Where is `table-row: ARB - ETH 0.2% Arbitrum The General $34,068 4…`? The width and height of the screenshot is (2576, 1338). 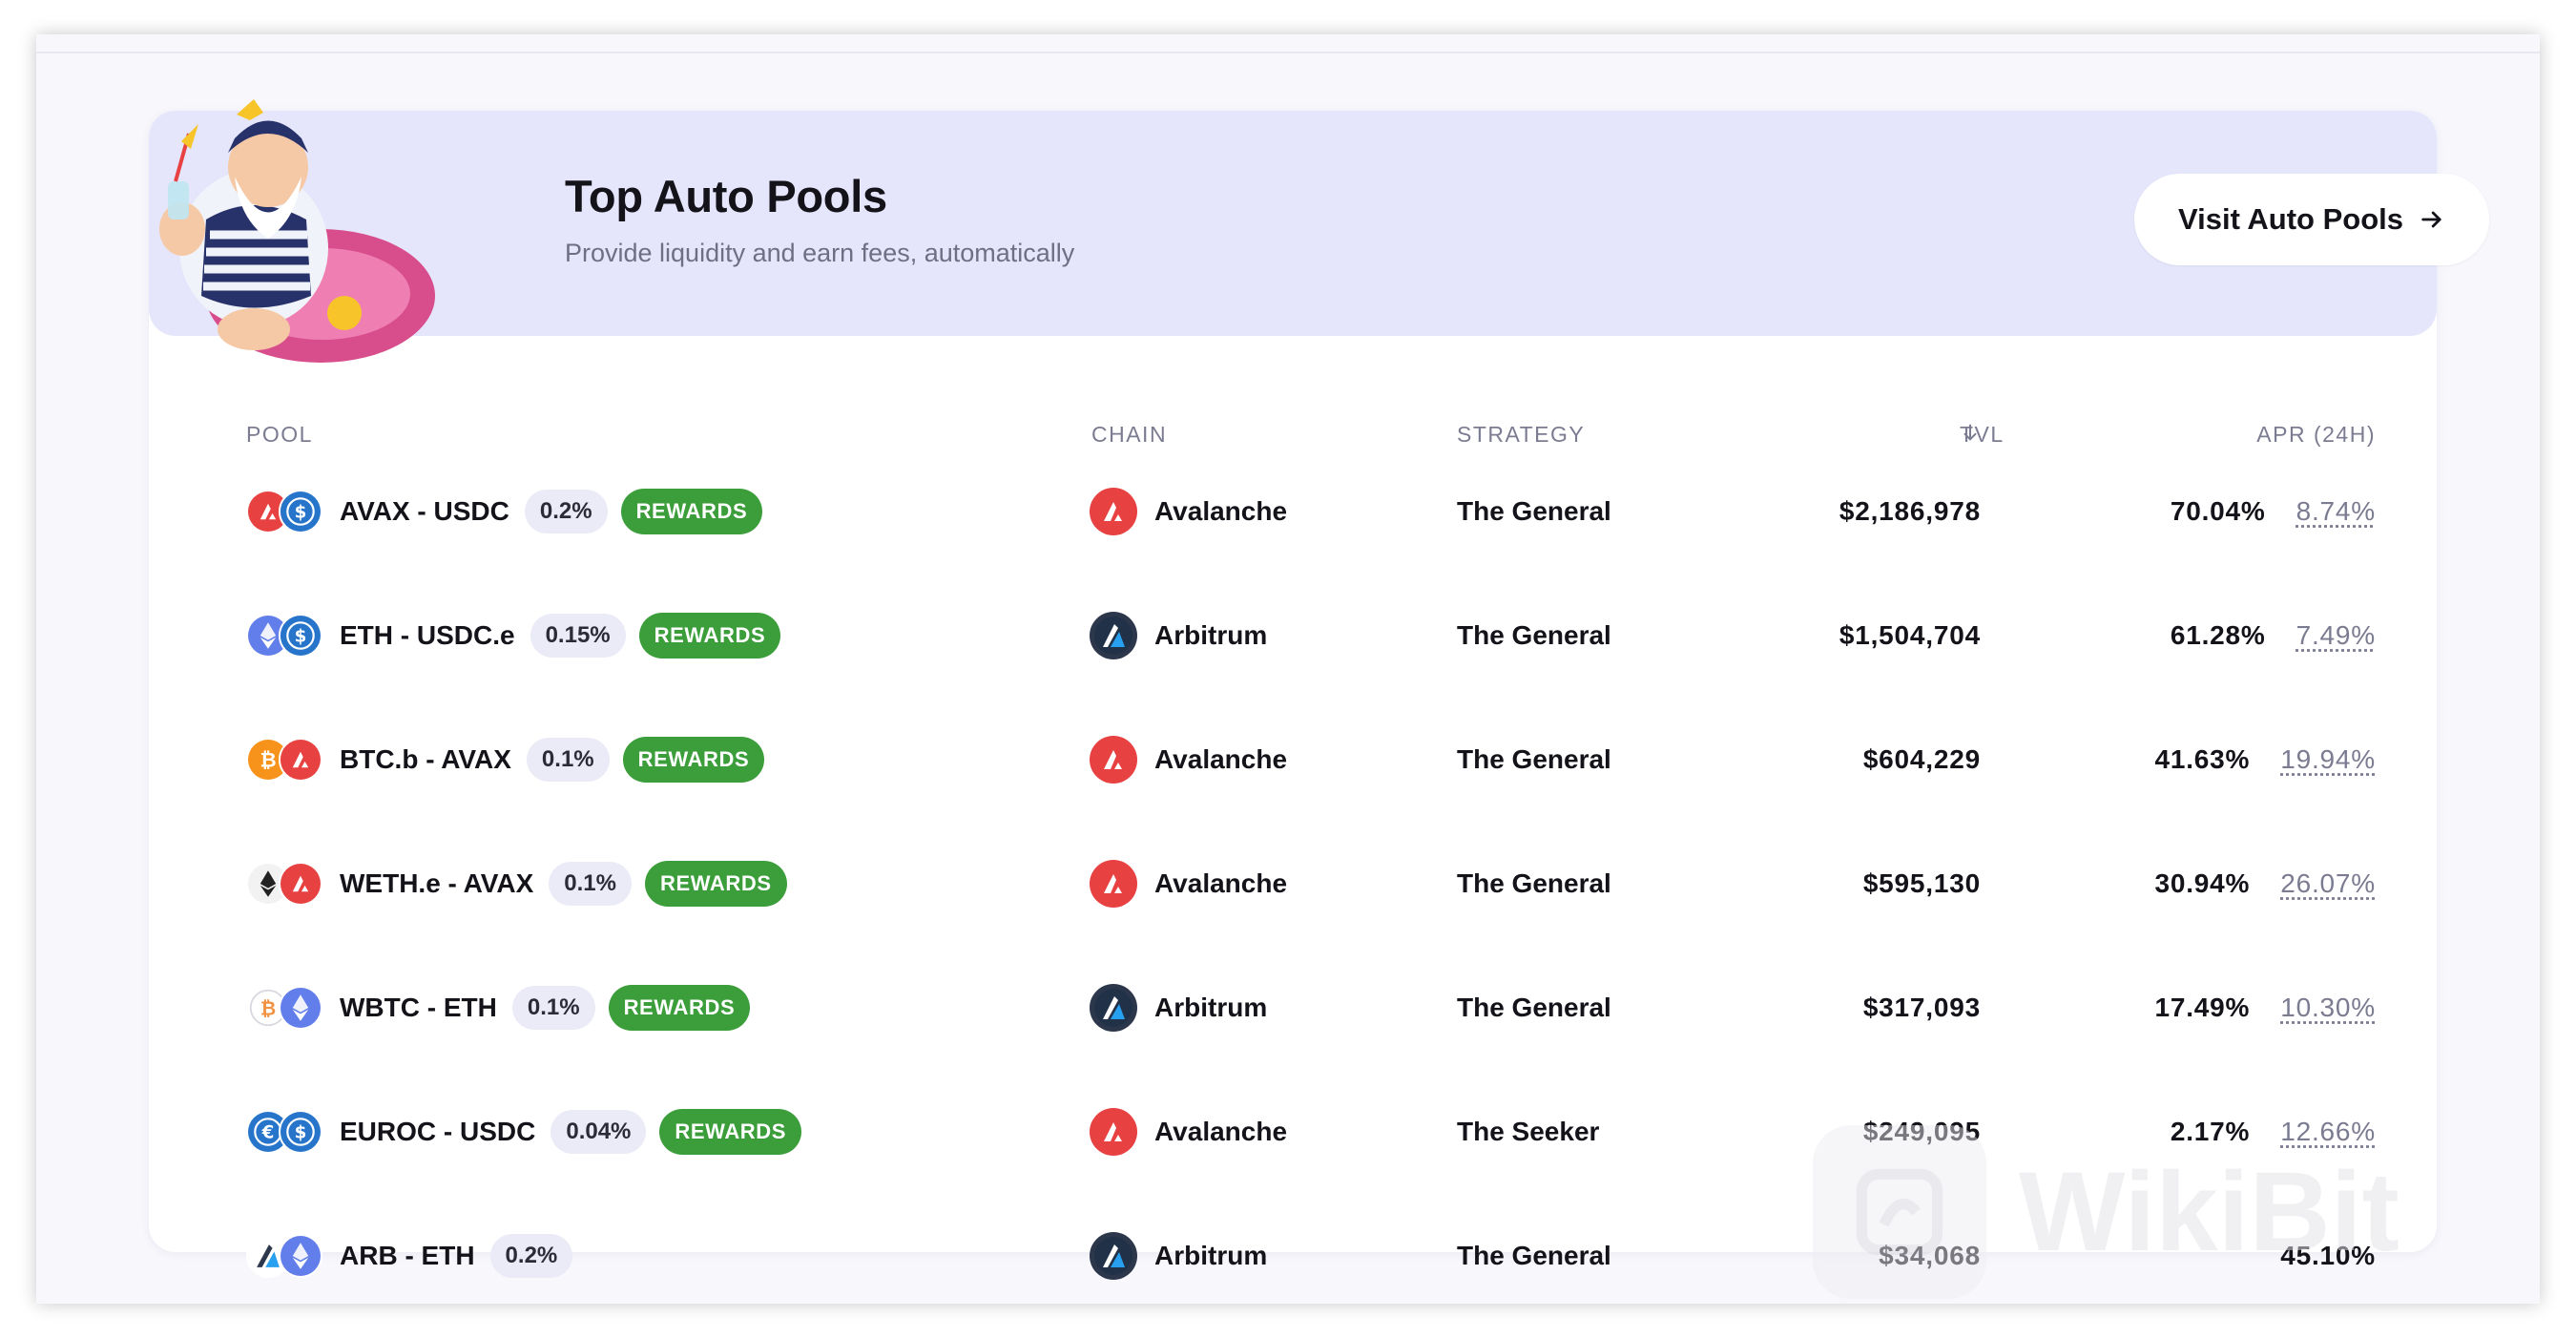
table-row: ARB - ETH 0.2% Arbitrum The General $34,068 4… is located at coordinates (1293, 1255).